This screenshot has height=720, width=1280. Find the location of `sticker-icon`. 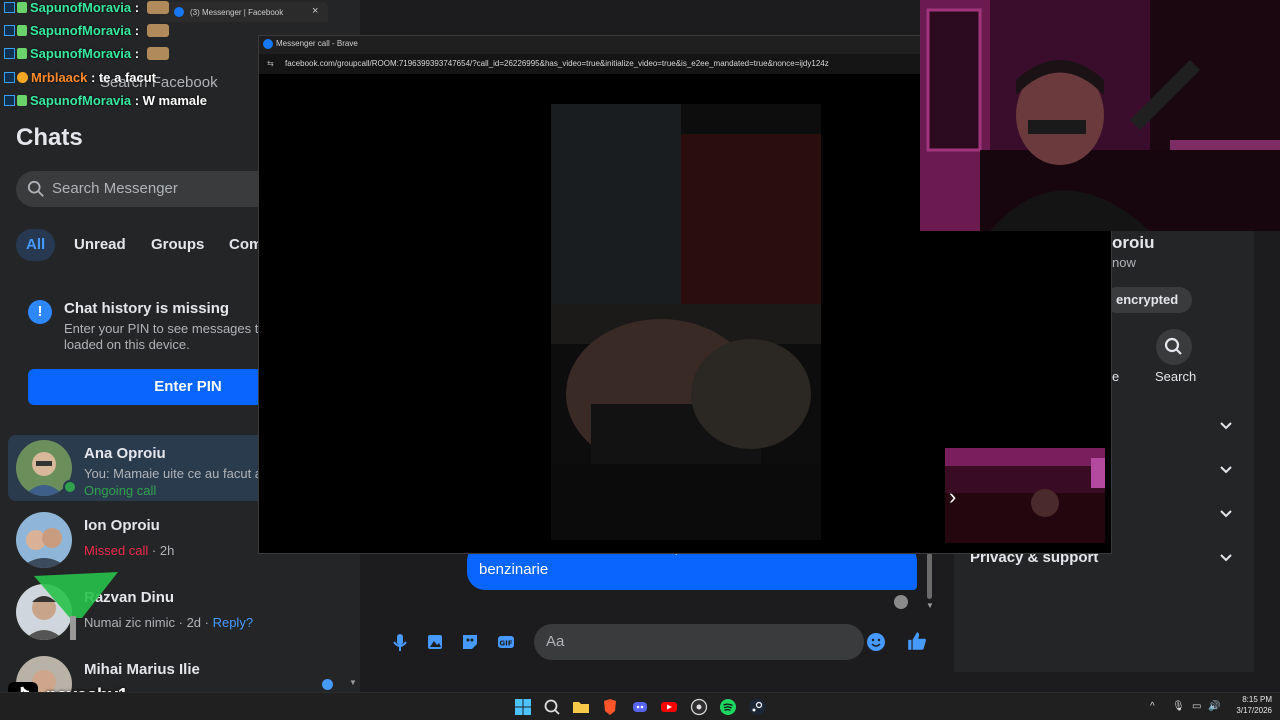

sticker-icon is located at coordinates (470, 642).